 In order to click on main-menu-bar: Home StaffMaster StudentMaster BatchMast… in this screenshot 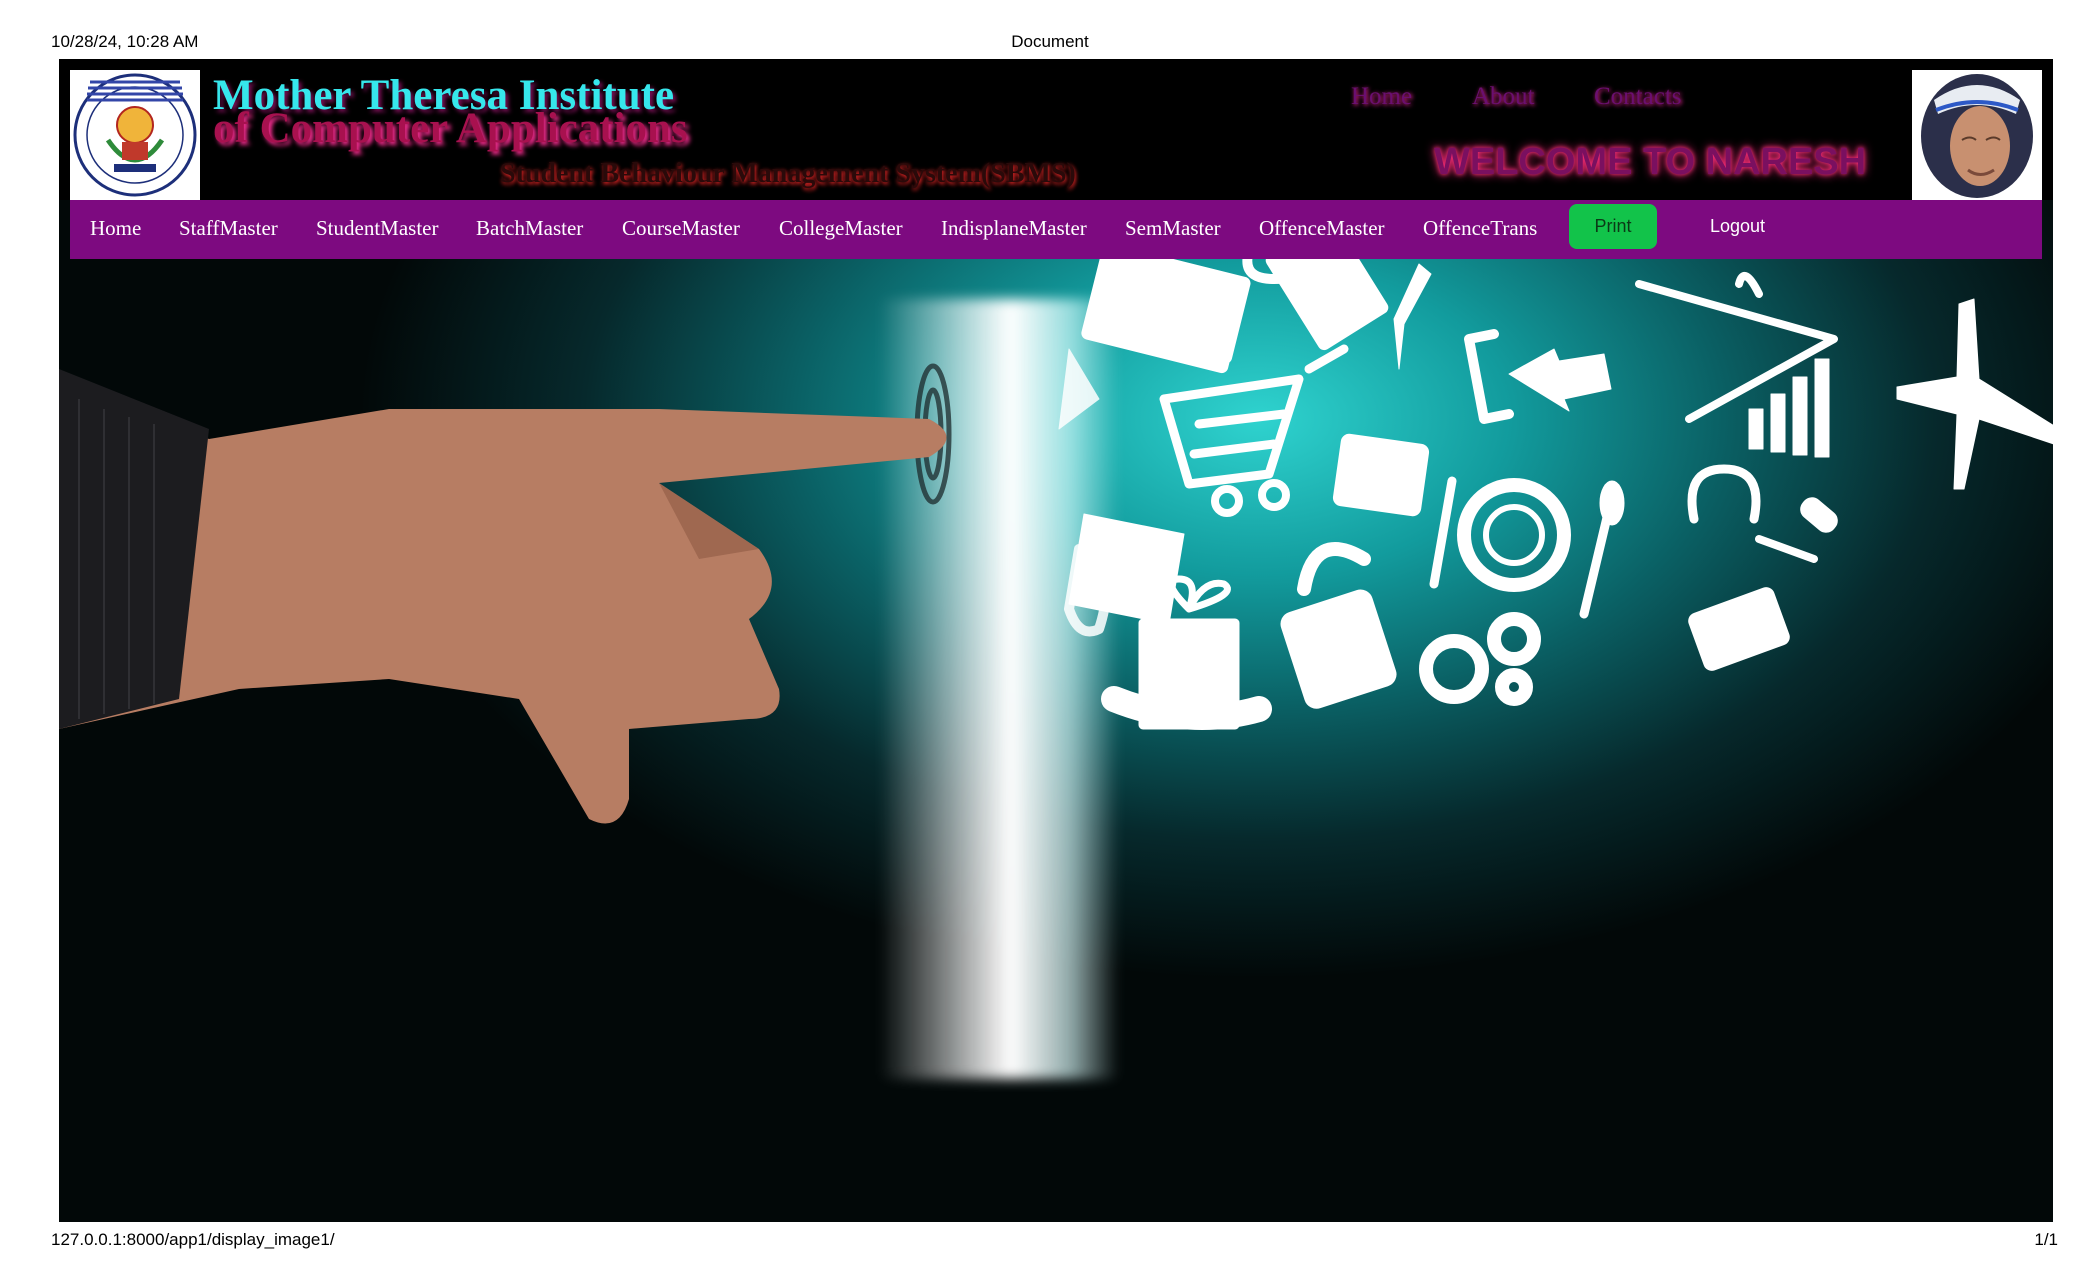, I will do `click(1056, 229)`.